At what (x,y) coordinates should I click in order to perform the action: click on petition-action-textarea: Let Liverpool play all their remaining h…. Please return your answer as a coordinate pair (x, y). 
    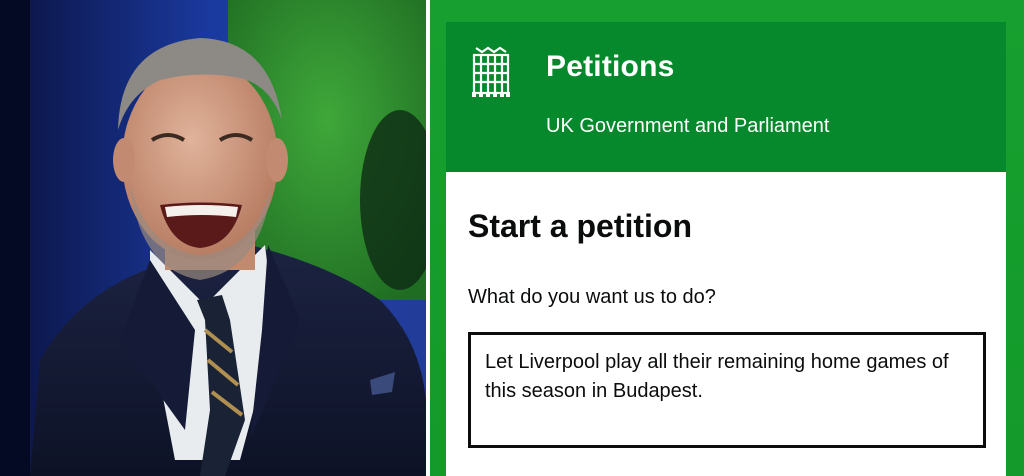
    Looking at the image, I should click on (727, 390).